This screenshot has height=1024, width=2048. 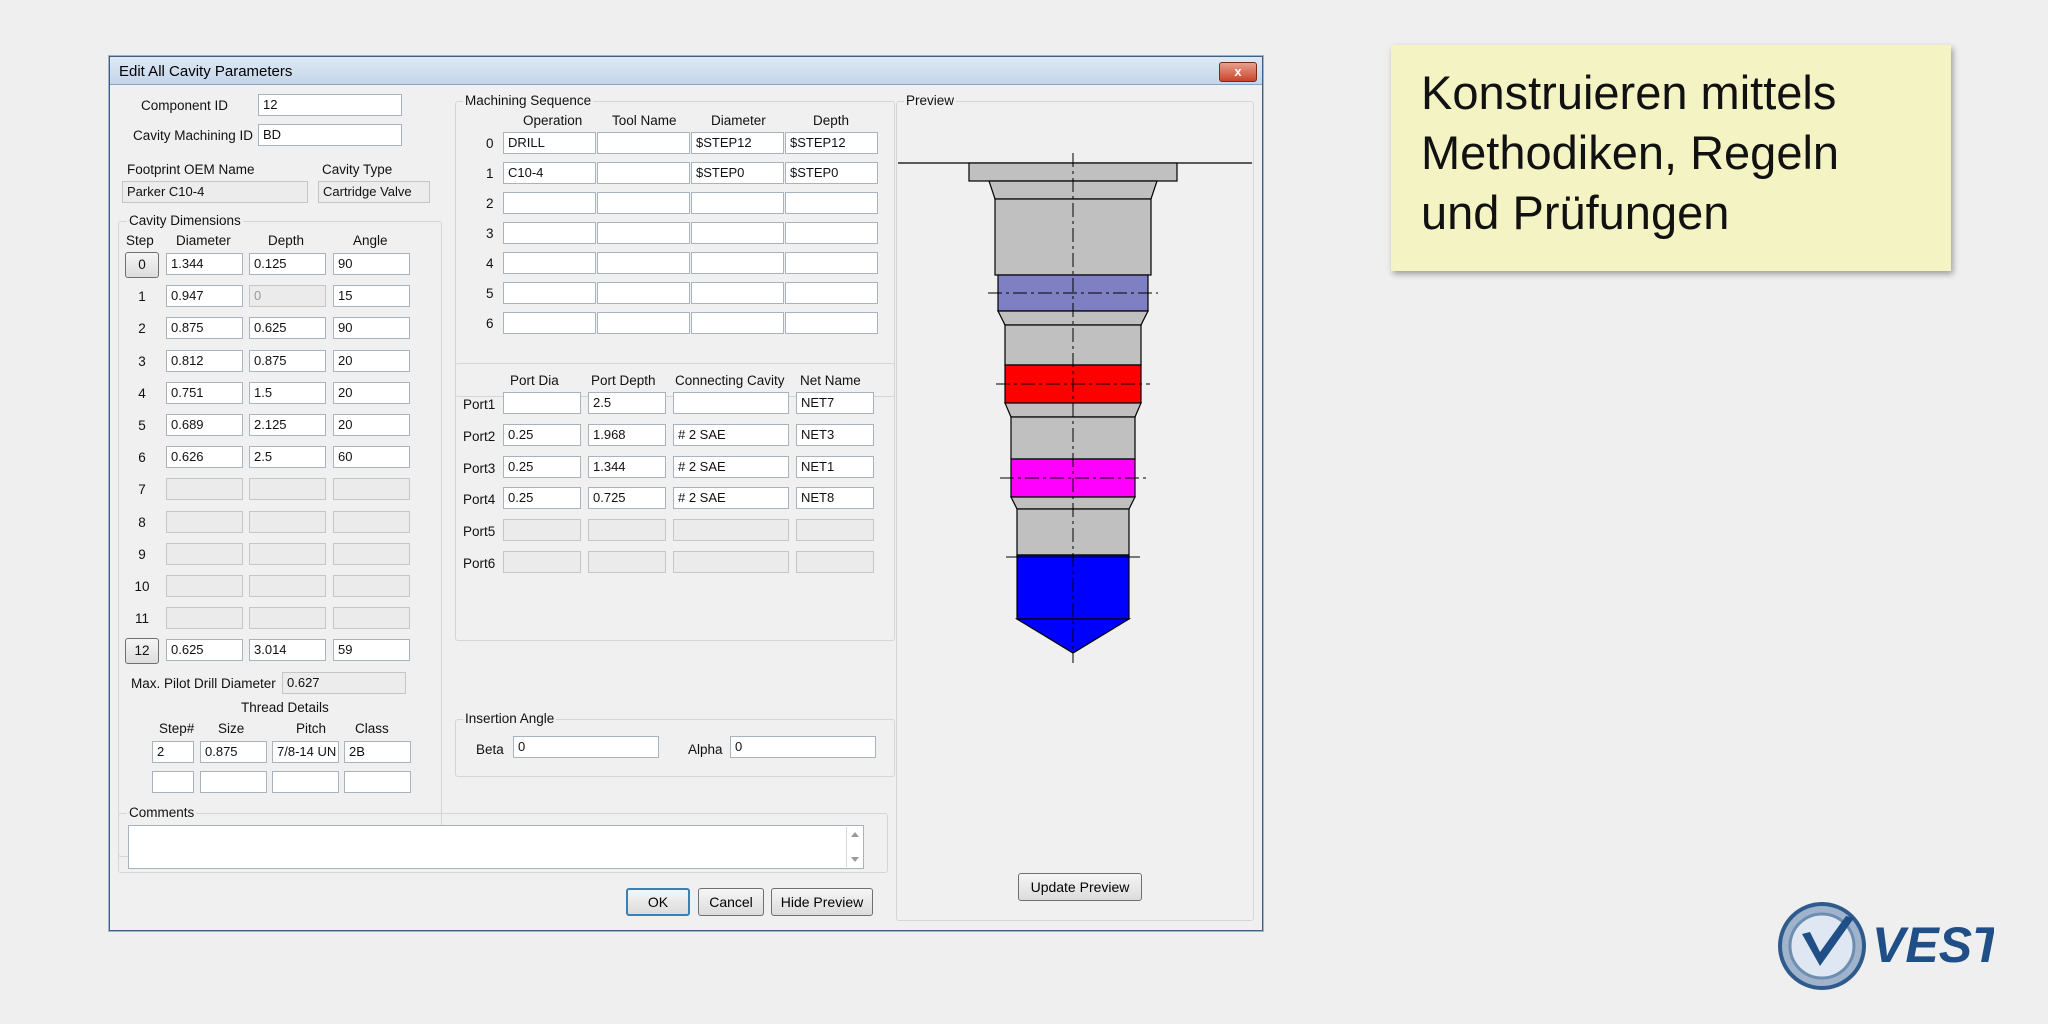 I want to click on thread-class-field: 2B, so click(x=377, y=752).